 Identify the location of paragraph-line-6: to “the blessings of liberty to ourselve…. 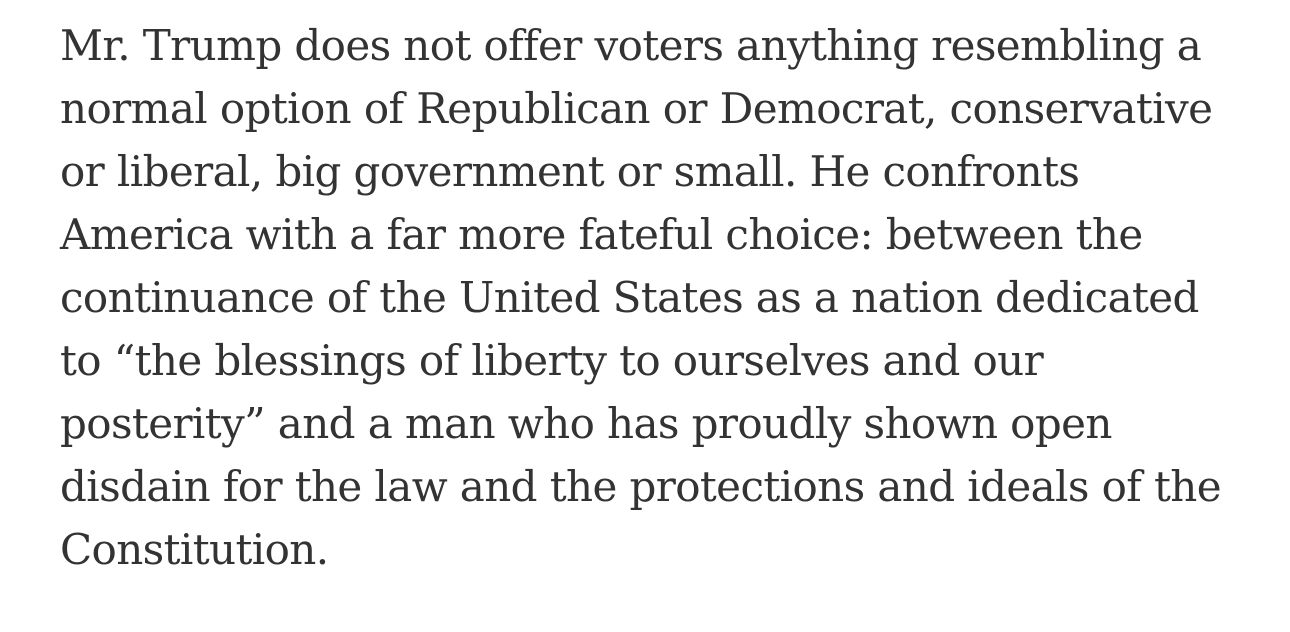
(552, 360).